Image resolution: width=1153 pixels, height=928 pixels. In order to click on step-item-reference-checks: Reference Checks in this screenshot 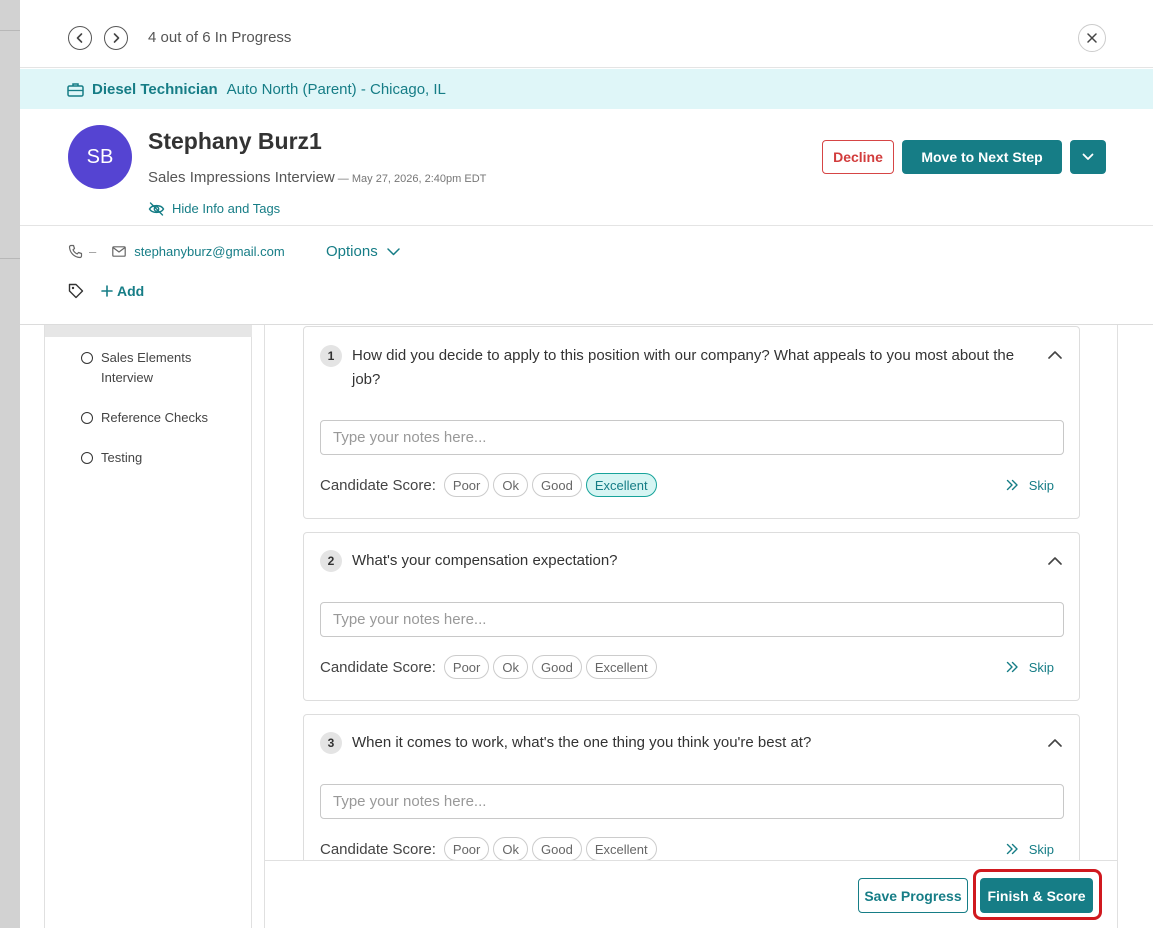, I will do `click(144, 418)`.